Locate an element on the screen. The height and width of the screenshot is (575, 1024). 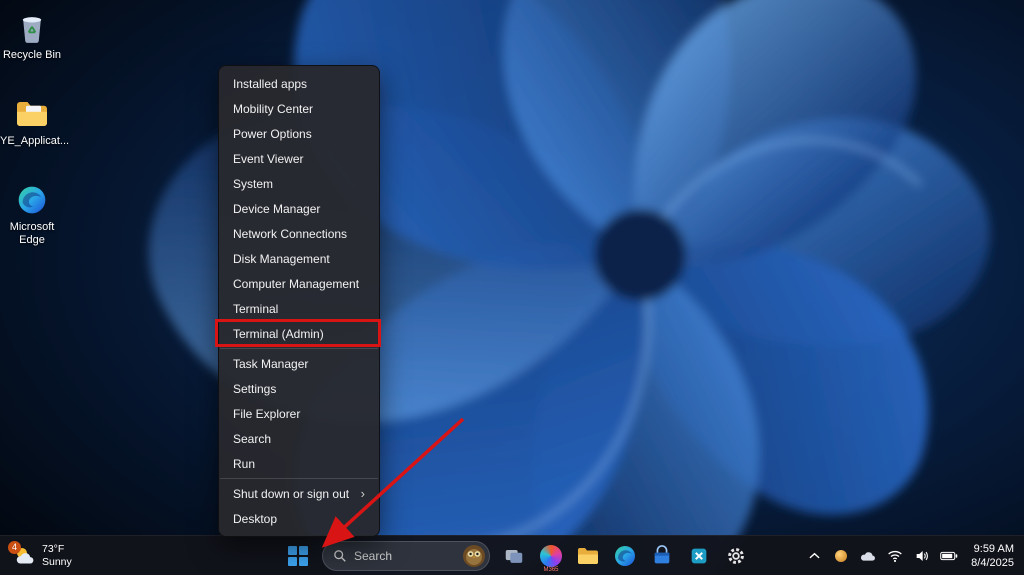
menu-item-desktop: Desktop is located at coordinates (299, 518).